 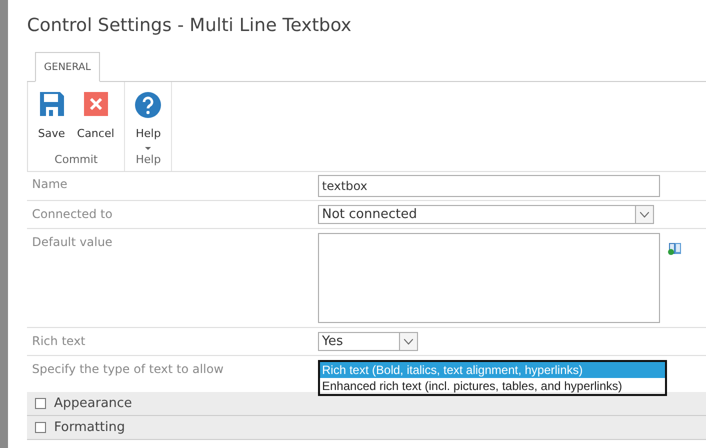 I want to click on section-title: Appearance, so click(x=93, y=403).